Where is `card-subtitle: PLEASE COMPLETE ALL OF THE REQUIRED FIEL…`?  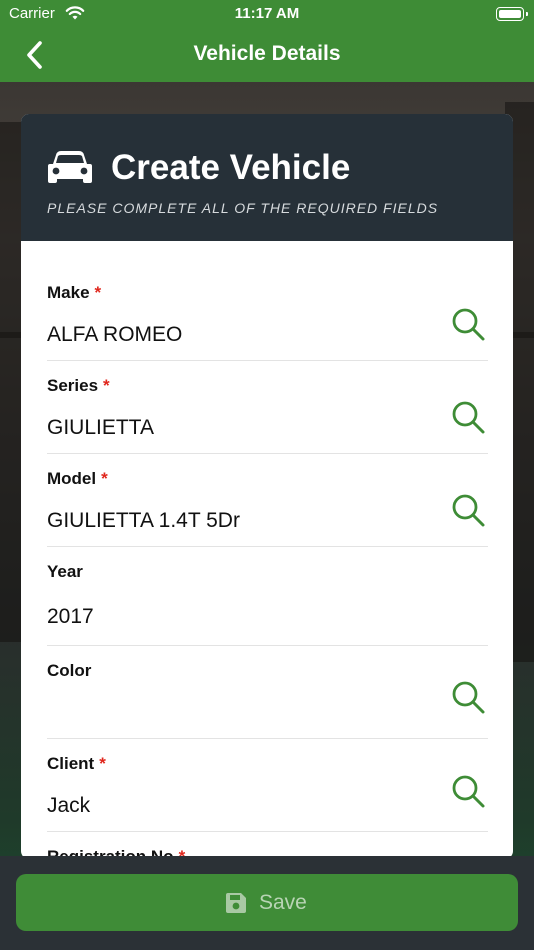 card-subtitle: PLEASE COMPLETE ALL OF THE REQUIRED FIEL… is located at coordinates (243, 208).